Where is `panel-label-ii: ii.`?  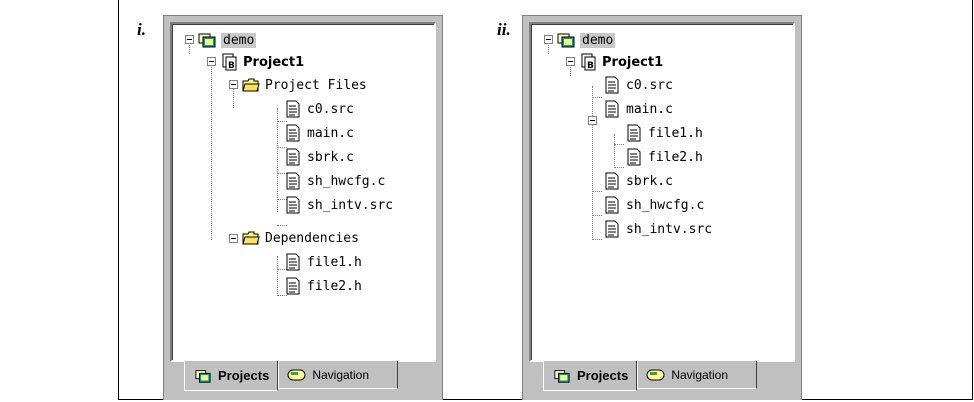 panel-label-ii: ii. is located at coordinates (504, 29).